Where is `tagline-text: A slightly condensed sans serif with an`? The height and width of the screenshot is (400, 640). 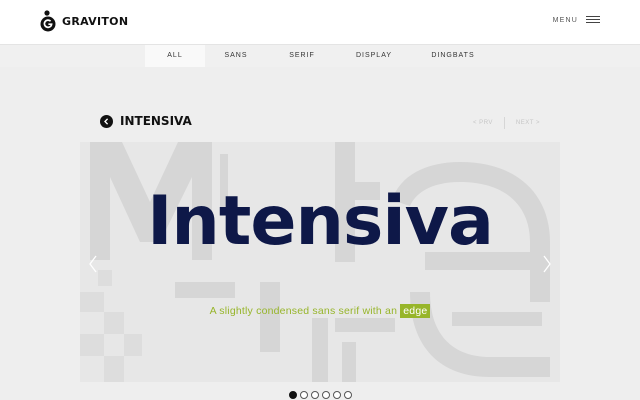 tagline-text: A slightly condensed sans serif with an is located at coordinates (303, 311).